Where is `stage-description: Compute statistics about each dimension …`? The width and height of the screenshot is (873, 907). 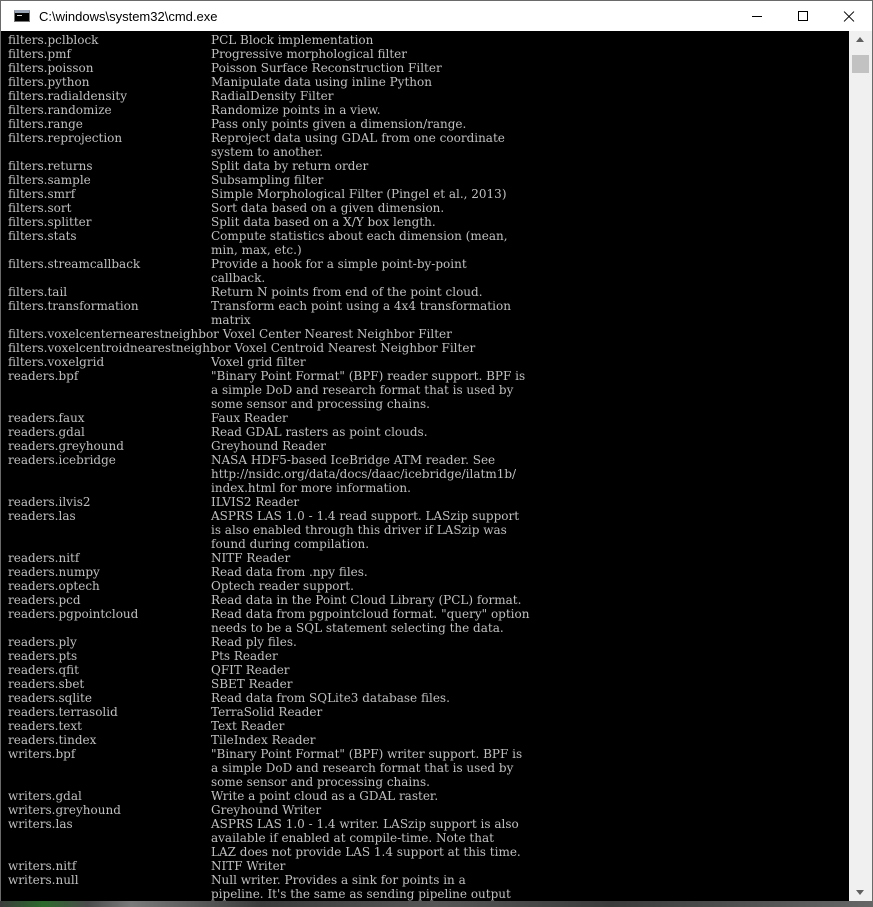
stage-description: Compute statistics about each dimension … is located at coordinates (359, 236).